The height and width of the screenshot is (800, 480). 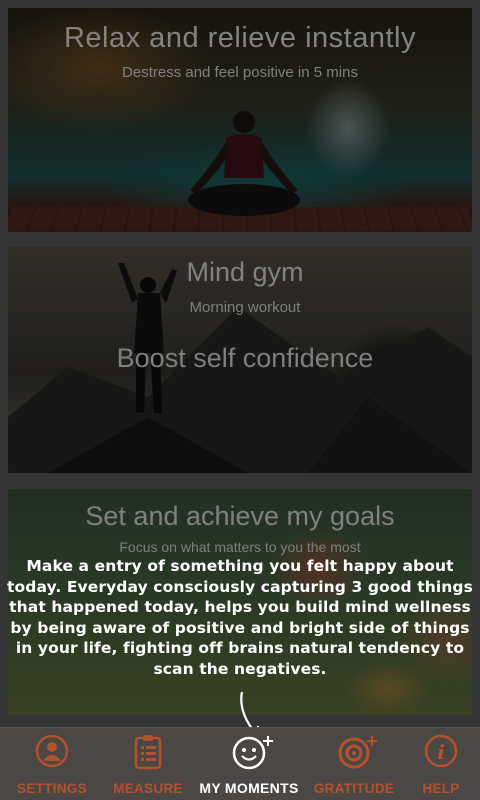 I want to click on smiley-plus-icon, so click(x=252, y=753).